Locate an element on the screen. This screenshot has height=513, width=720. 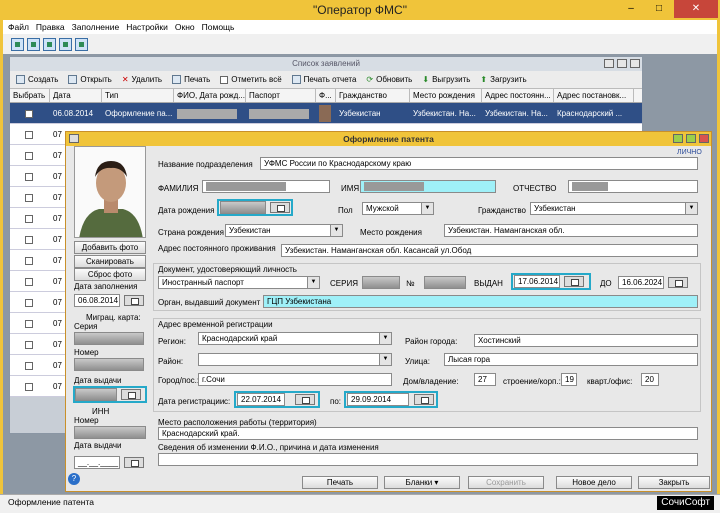
inn-date-field: __.__.____ is located at coordinates (97, 462).